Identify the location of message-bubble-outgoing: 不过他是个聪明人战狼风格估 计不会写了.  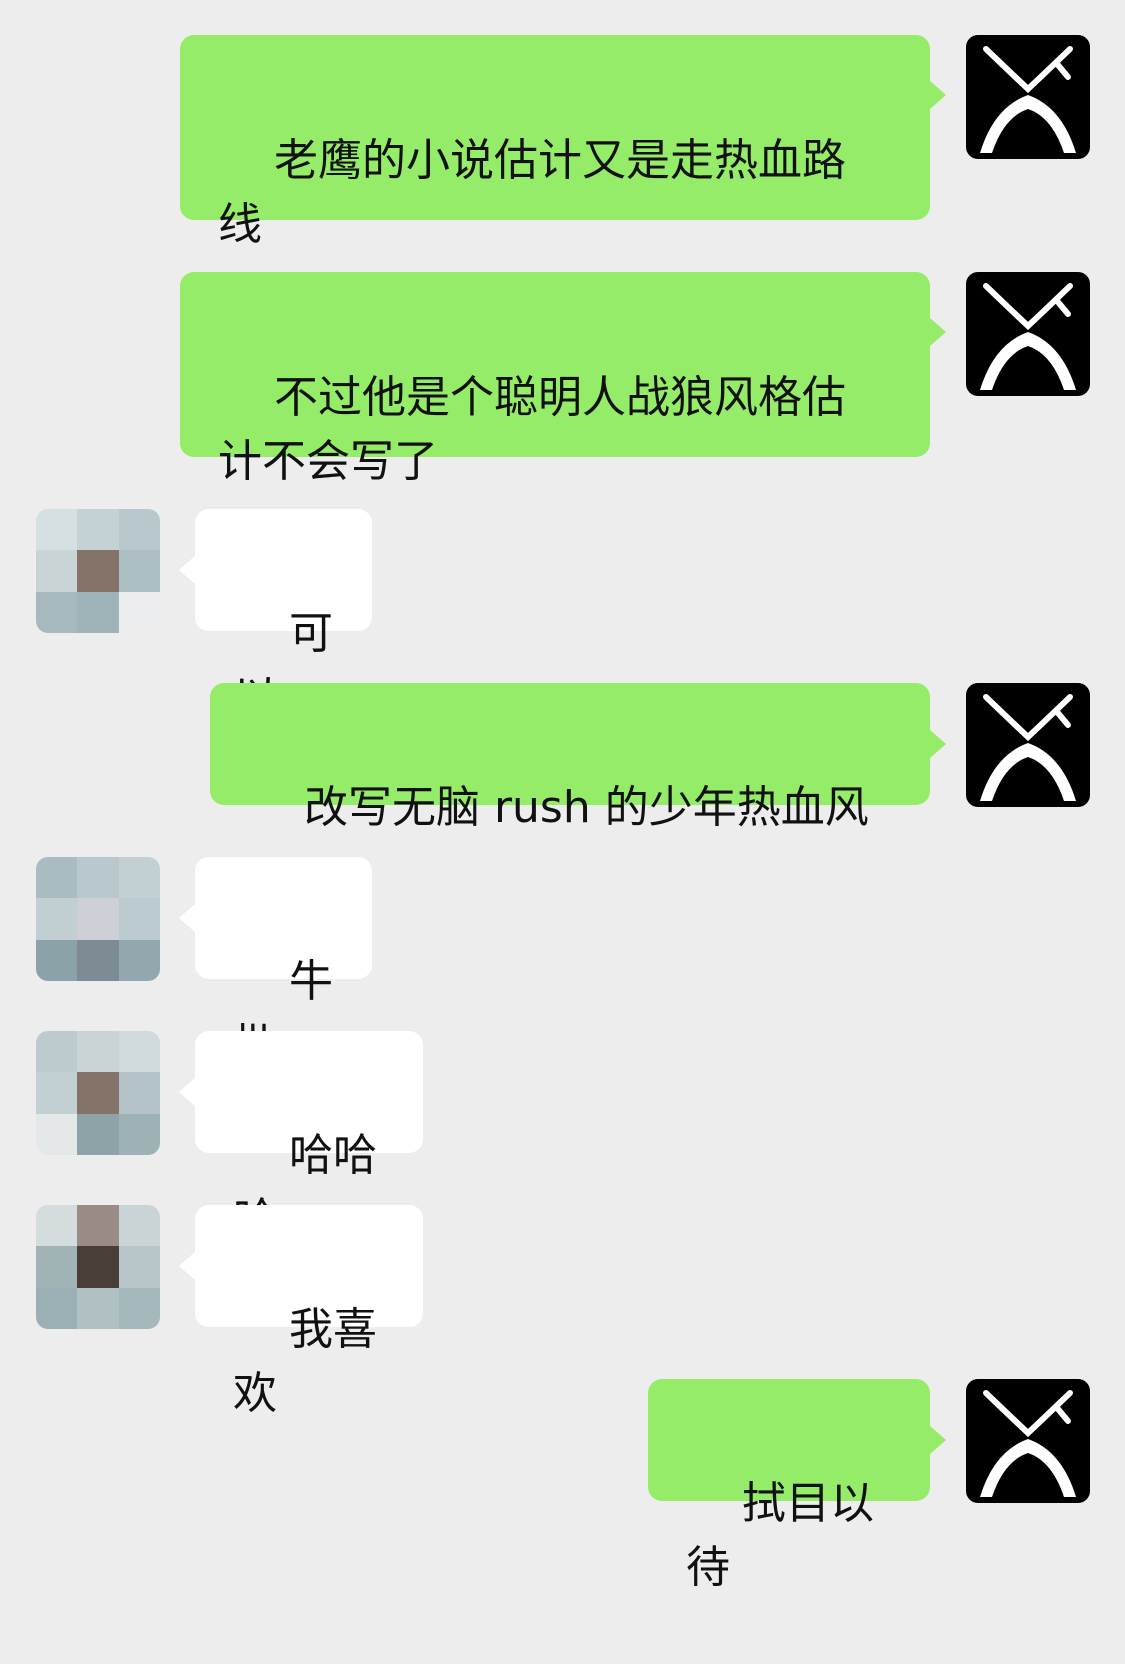
(555, 379).